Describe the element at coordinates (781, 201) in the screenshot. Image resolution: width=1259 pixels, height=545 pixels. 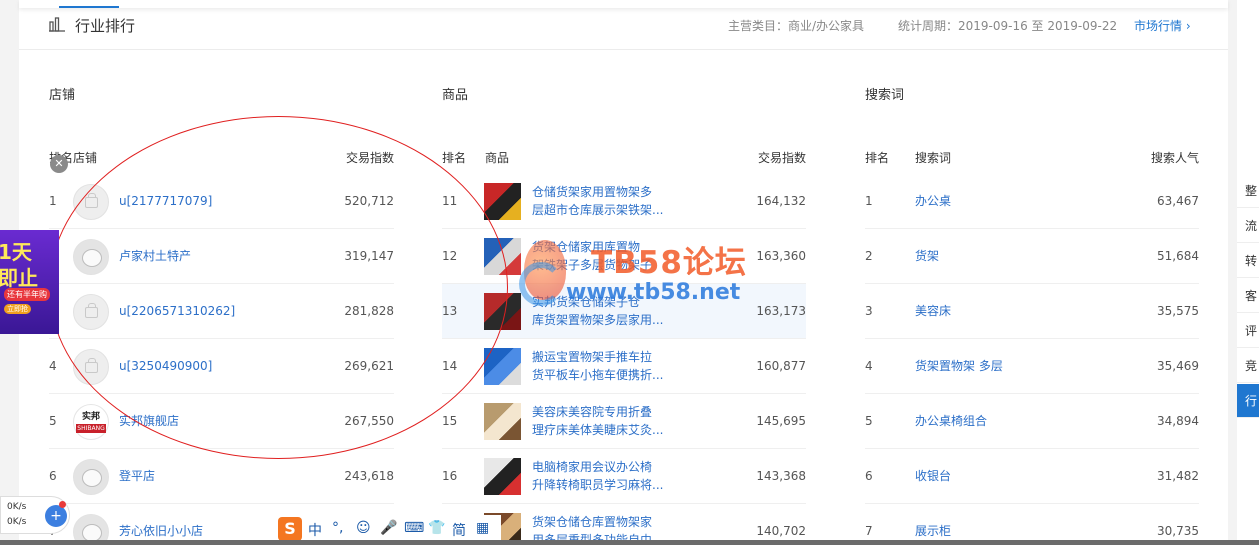
I see `product-trade-index: 164,132` at that location.